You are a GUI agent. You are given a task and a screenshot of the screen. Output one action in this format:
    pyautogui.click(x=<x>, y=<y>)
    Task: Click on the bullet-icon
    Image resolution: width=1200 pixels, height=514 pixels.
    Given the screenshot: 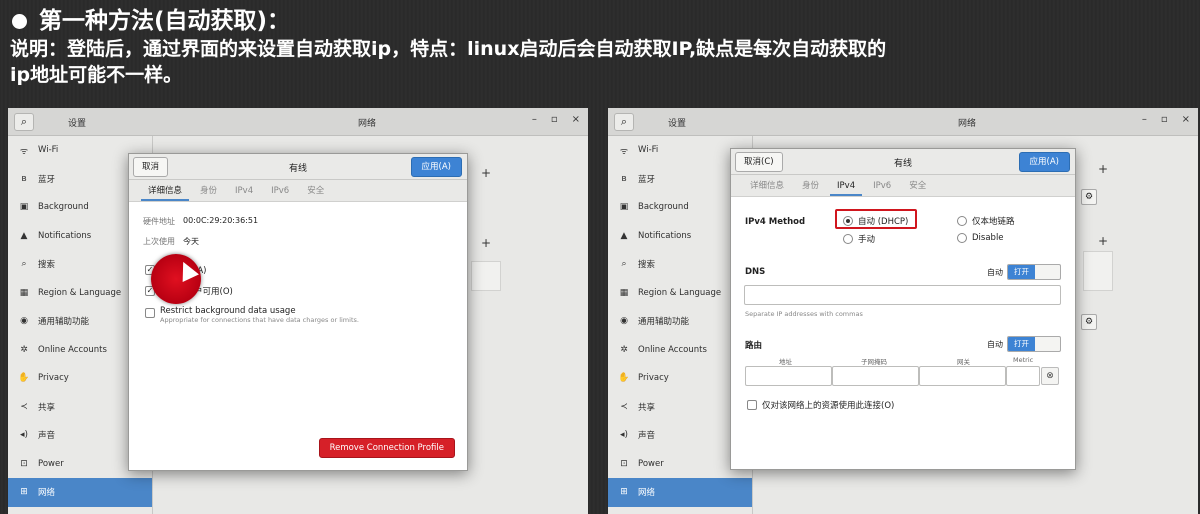 What is the action you would take?
    pyautogui.click(x=19, y=21)
    